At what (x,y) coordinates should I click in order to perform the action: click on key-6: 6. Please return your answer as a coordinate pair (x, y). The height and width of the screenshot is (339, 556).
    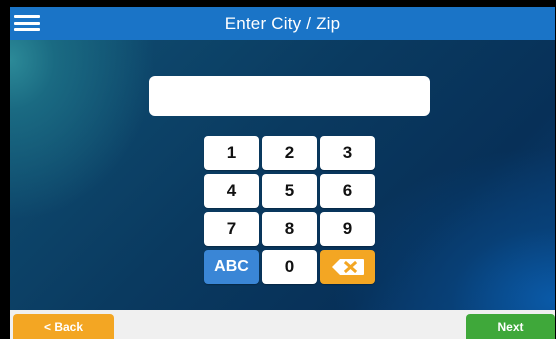
    Looking at the image, I should click on (347, 191).